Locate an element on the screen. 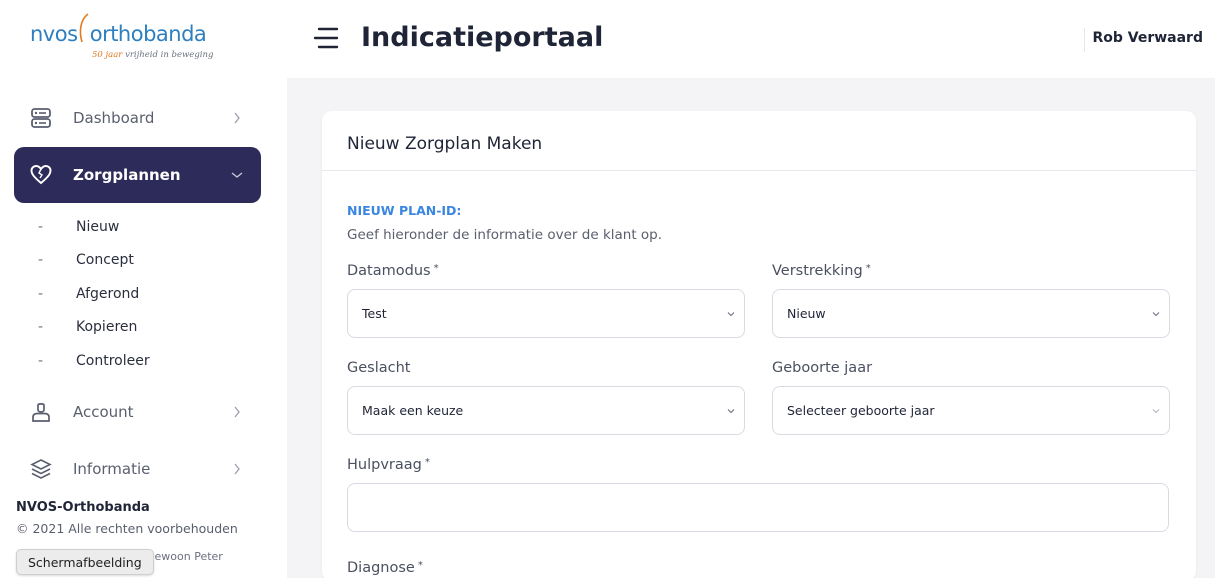 This screenshot has height=578, width=1215. geboortejaar-select: Selecteer geboorte jaar is located at coordinates (971, 410).